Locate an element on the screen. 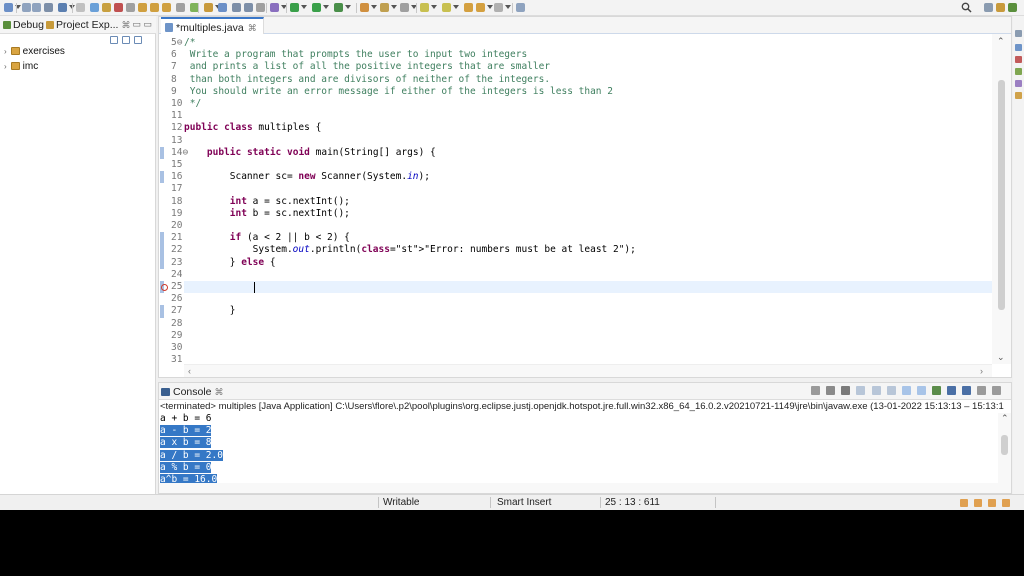  minimize-maximize-icon: ▭ ▭ is located at coordinates (142, 24).